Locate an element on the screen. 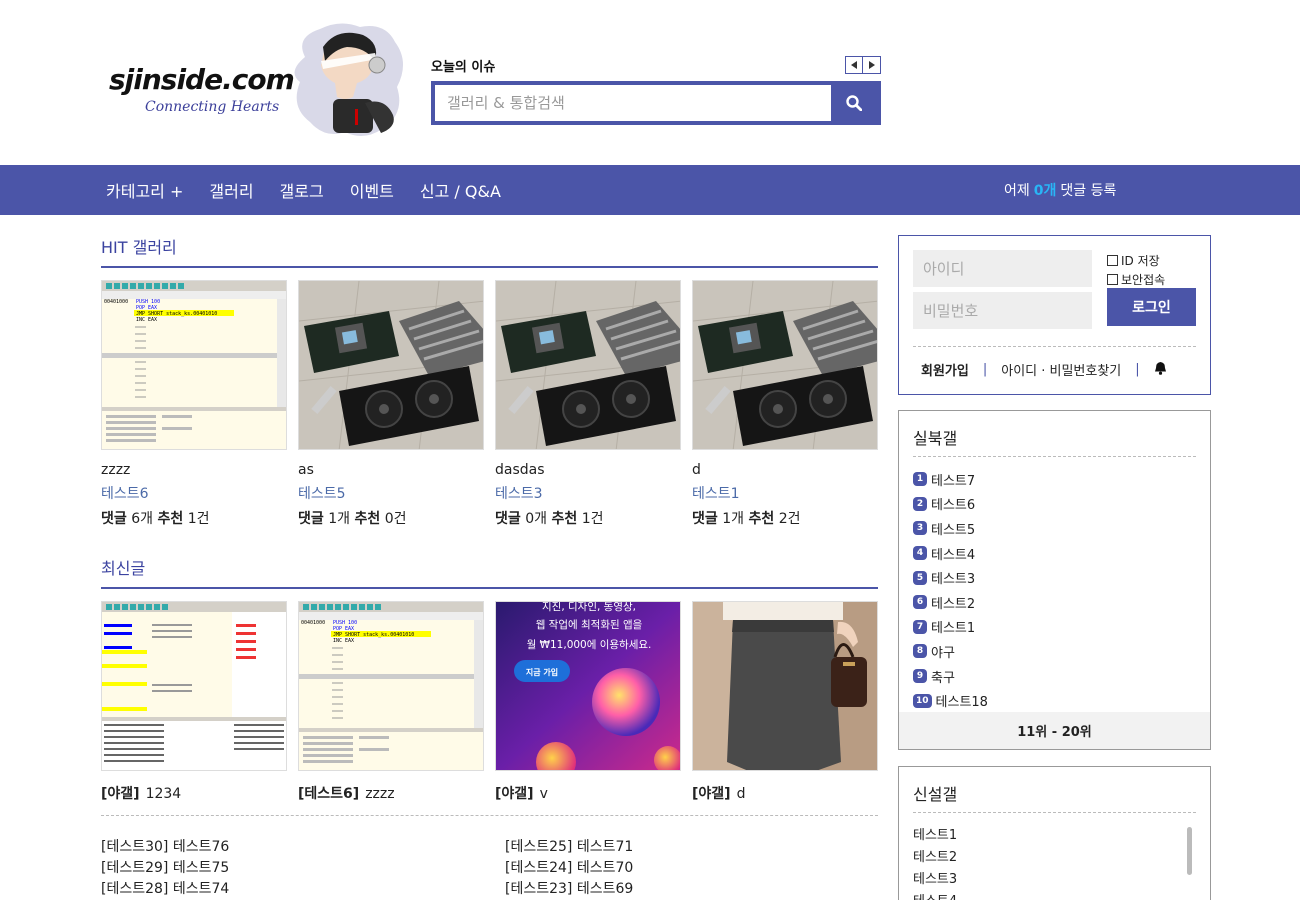 This screenshot has width=1300, height=900. hit-post-gallery: 테스트5 is located at coordinates (391, 494).